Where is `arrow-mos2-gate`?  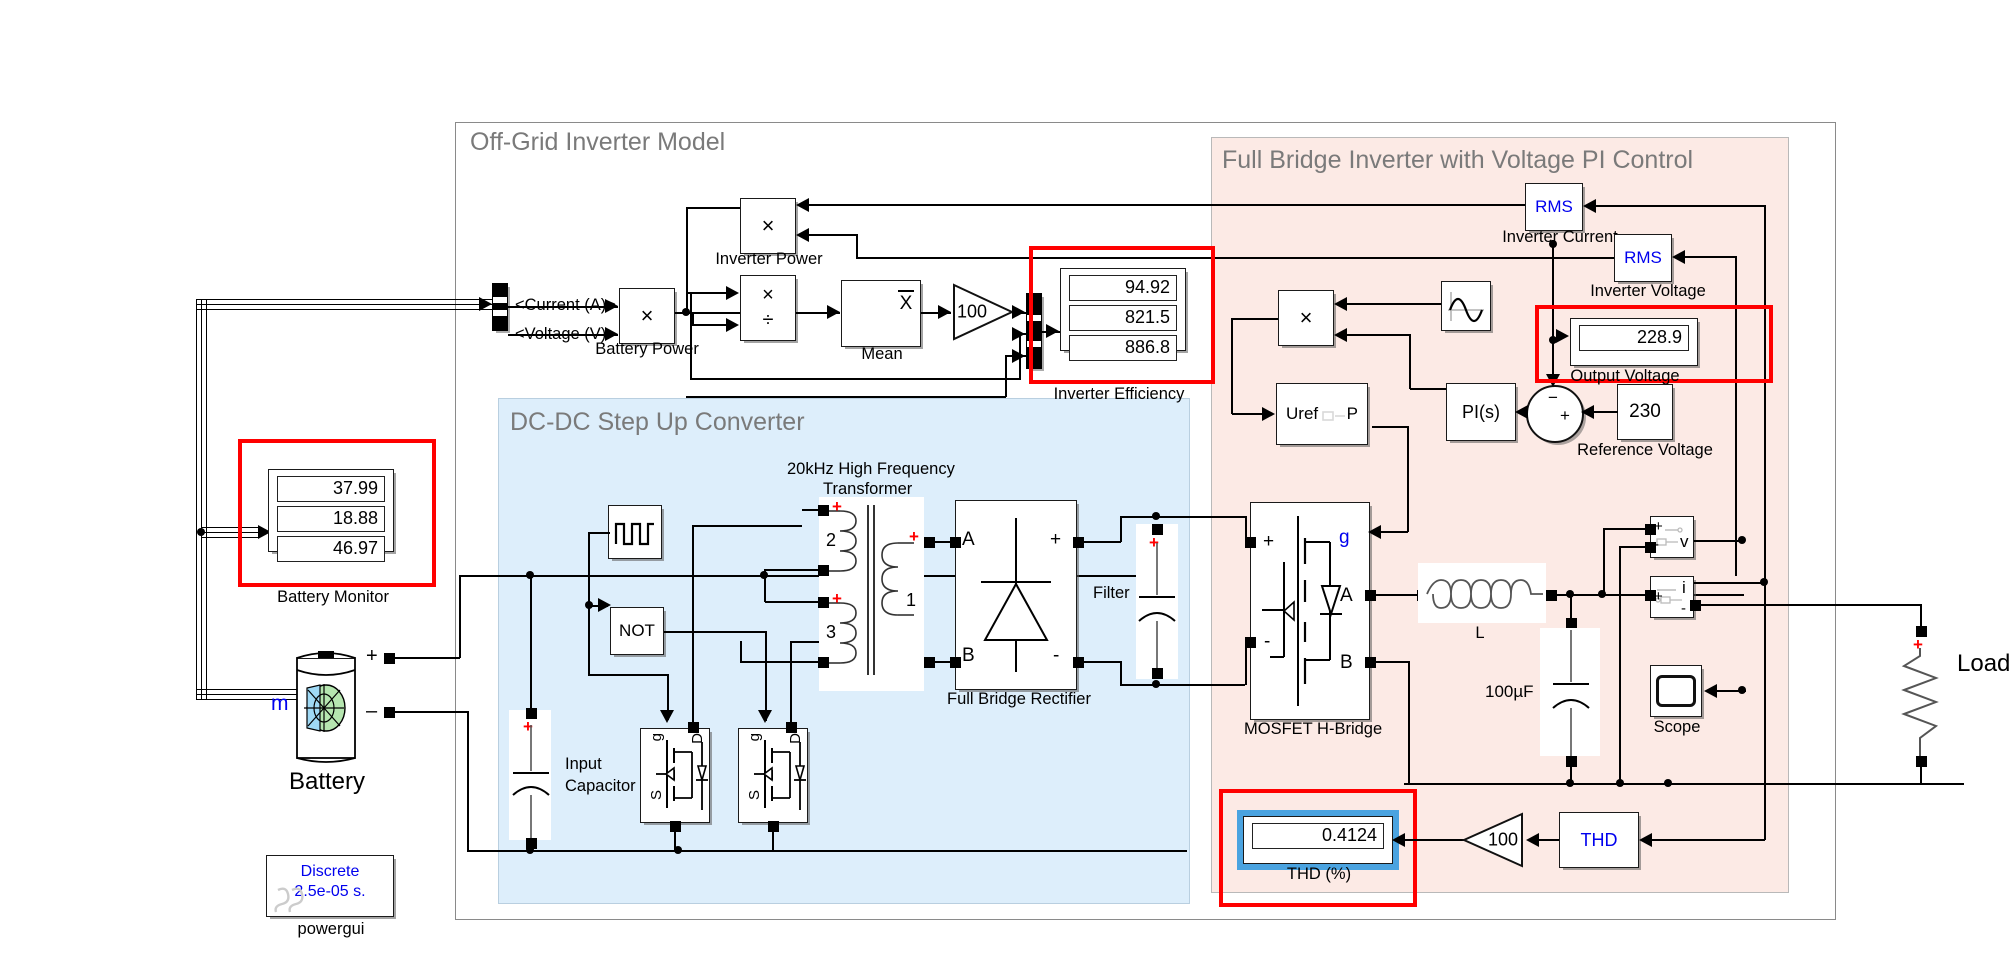
arrow-mos2-gate is located at coordinates (765, 716).